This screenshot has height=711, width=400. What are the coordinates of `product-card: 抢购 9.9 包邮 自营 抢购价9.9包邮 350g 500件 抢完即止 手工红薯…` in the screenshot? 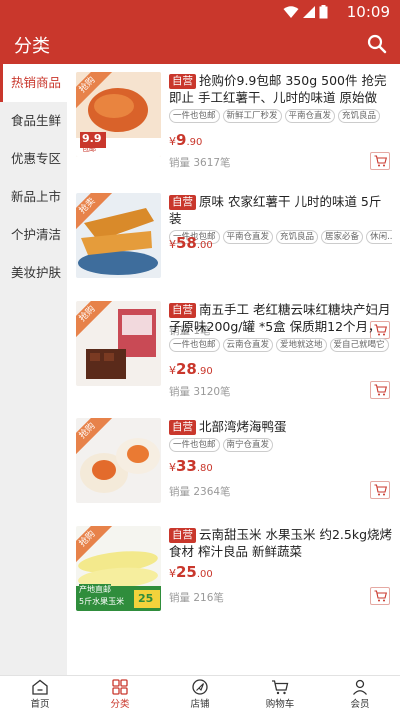 It's located at (233, 121).